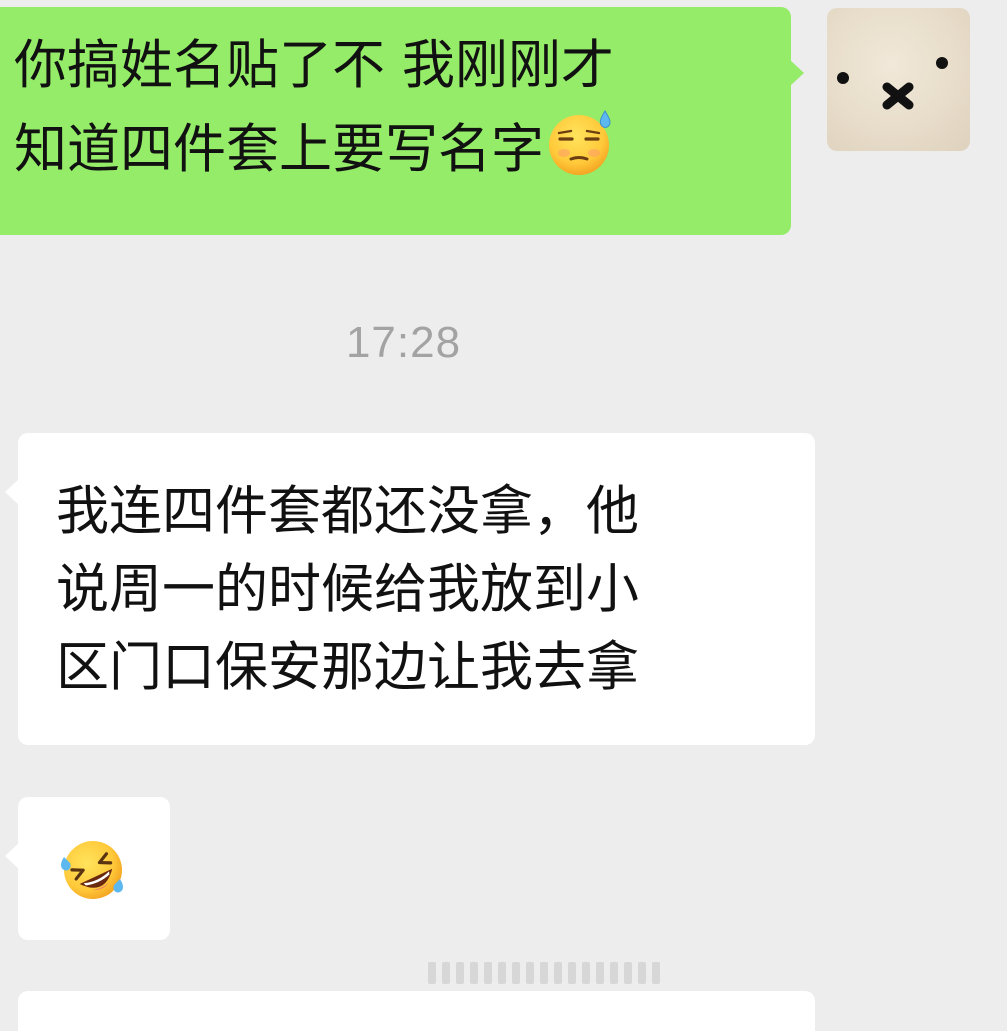 Image resolution: width=1007 pixels, height=1031 pixels. I want to click on outgoing-message-text: 你搞姓名贴了不 我刚刚才 知道四件套上要写名字, so click(314, 107).